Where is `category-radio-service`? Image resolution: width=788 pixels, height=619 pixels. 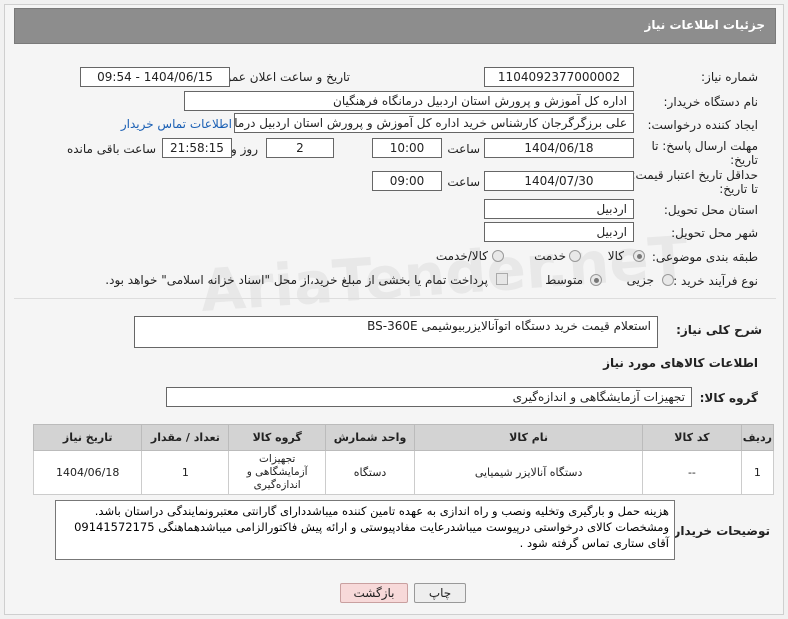 category-radio-service is located at coordinates (575, 256).